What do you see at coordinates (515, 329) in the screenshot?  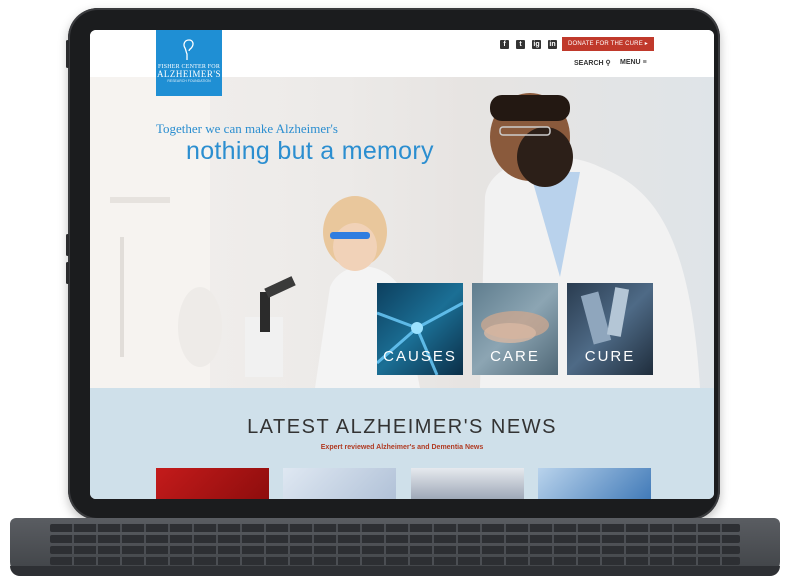 I see `tile-care: CARE` at bounding box center [515, 329].